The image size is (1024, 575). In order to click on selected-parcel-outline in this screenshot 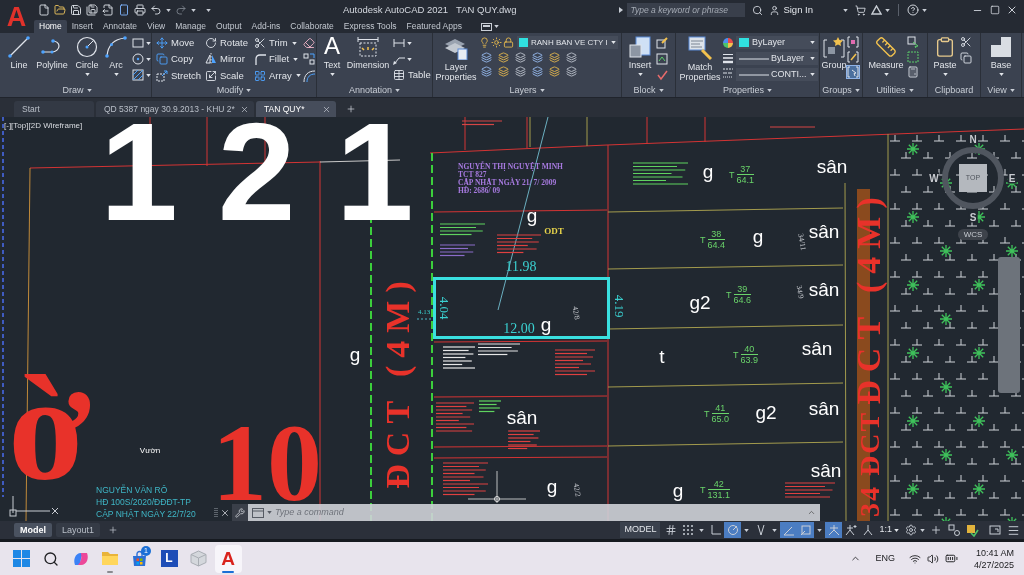, I will do `click(521, 308)`.